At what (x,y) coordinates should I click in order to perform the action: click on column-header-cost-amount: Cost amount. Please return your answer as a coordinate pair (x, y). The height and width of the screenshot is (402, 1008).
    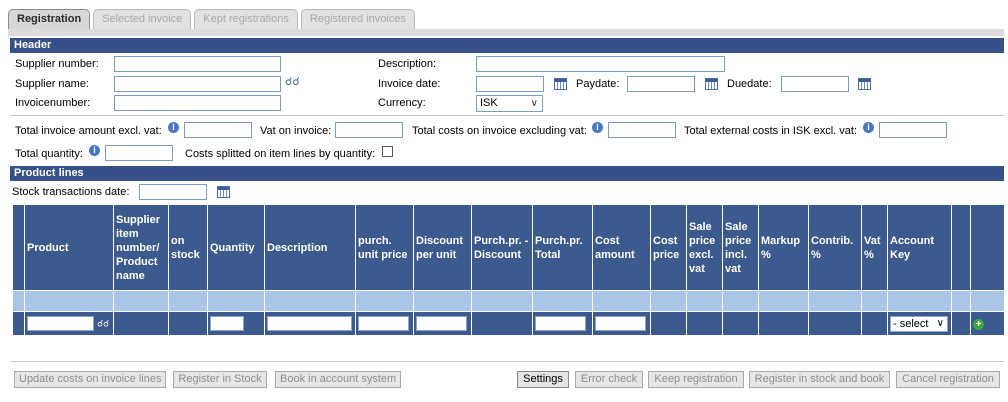
    Looking at the image, I should click on (621, 247).